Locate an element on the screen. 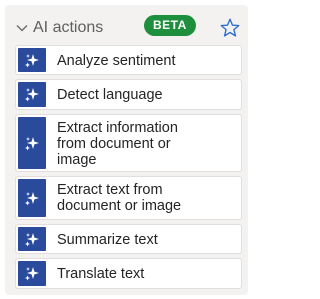  action-translate-text: Translate text is located at coordinates (128, 273).